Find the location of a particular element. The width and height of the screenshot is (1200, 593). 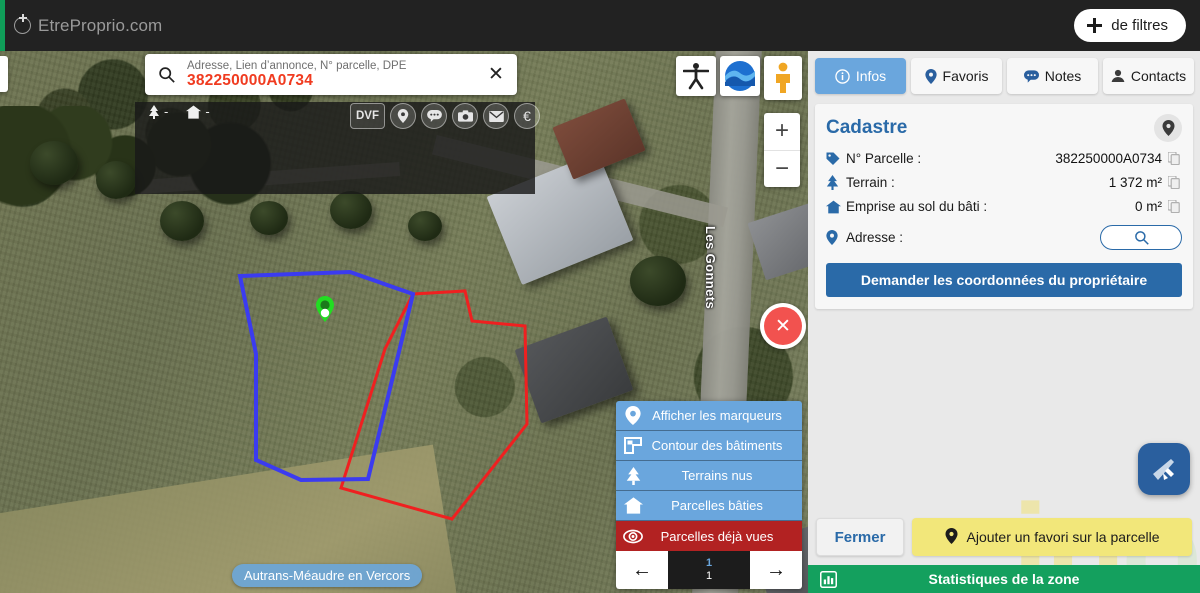

chip-terrains-nus: - is located at coordinates (158, 111).